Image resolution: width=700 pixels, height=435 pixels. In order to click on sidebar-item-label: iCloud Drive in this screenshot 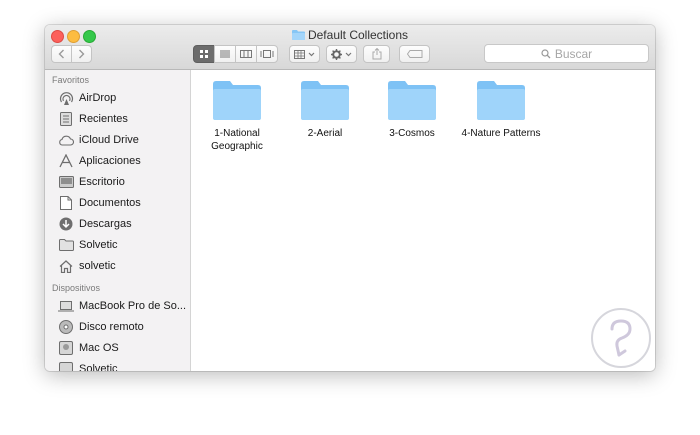, I will do `click(109, 140)`.